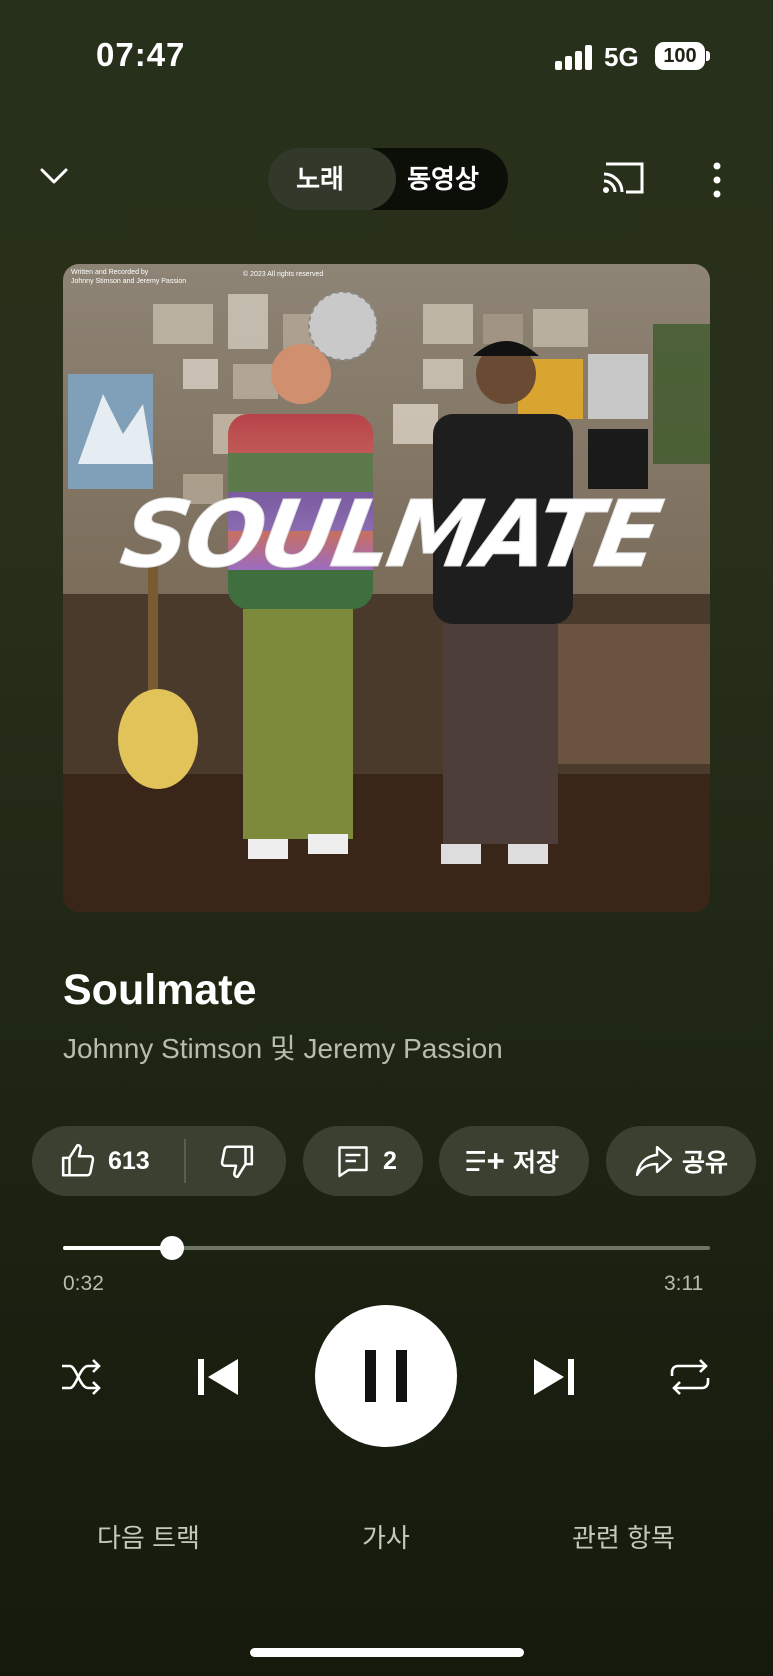  What do you see at coordinates (575, 57) in the screenshot?
I see `signal-icon` at bounding box center [575, 57].